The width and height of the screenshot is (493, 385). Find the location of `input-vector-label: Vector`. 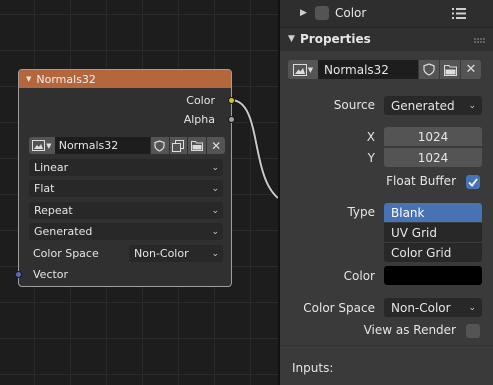

input-vector-label: Vector is located at coordinates (51, 274).